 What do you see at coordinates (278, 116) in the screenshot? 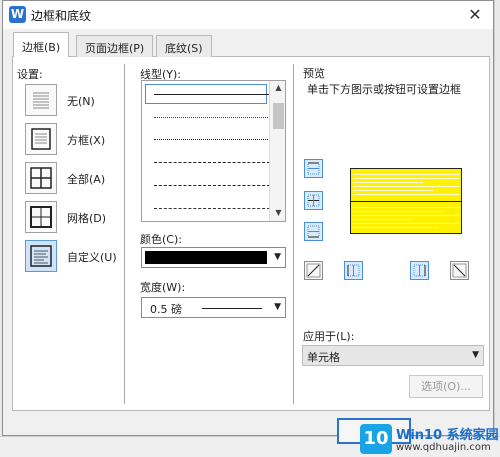
I see `scrollbar-thumb` at bounding box center [278, 116].